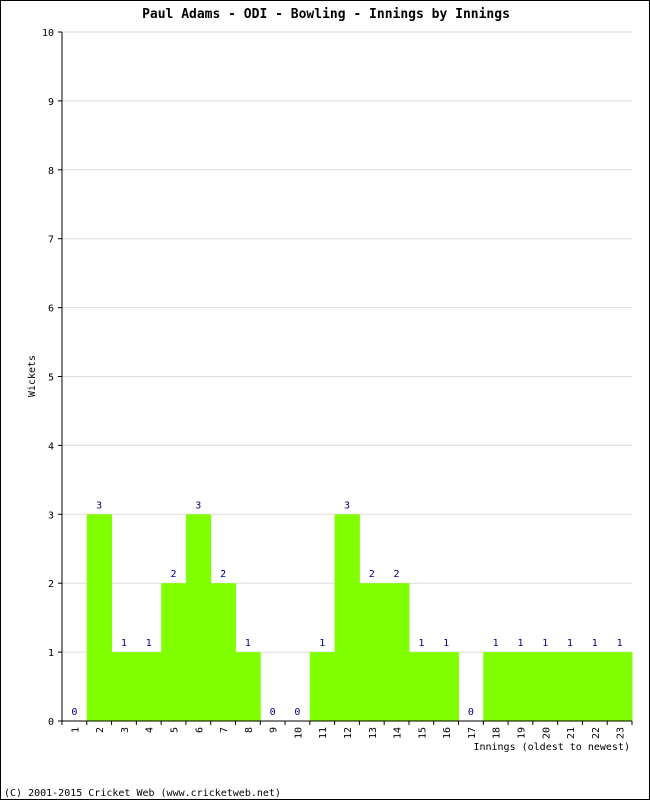  What do you see at coordinates (422, 733) in the screenshot?
I see `x-tick-label: 15` at bounding box center [422, 733].